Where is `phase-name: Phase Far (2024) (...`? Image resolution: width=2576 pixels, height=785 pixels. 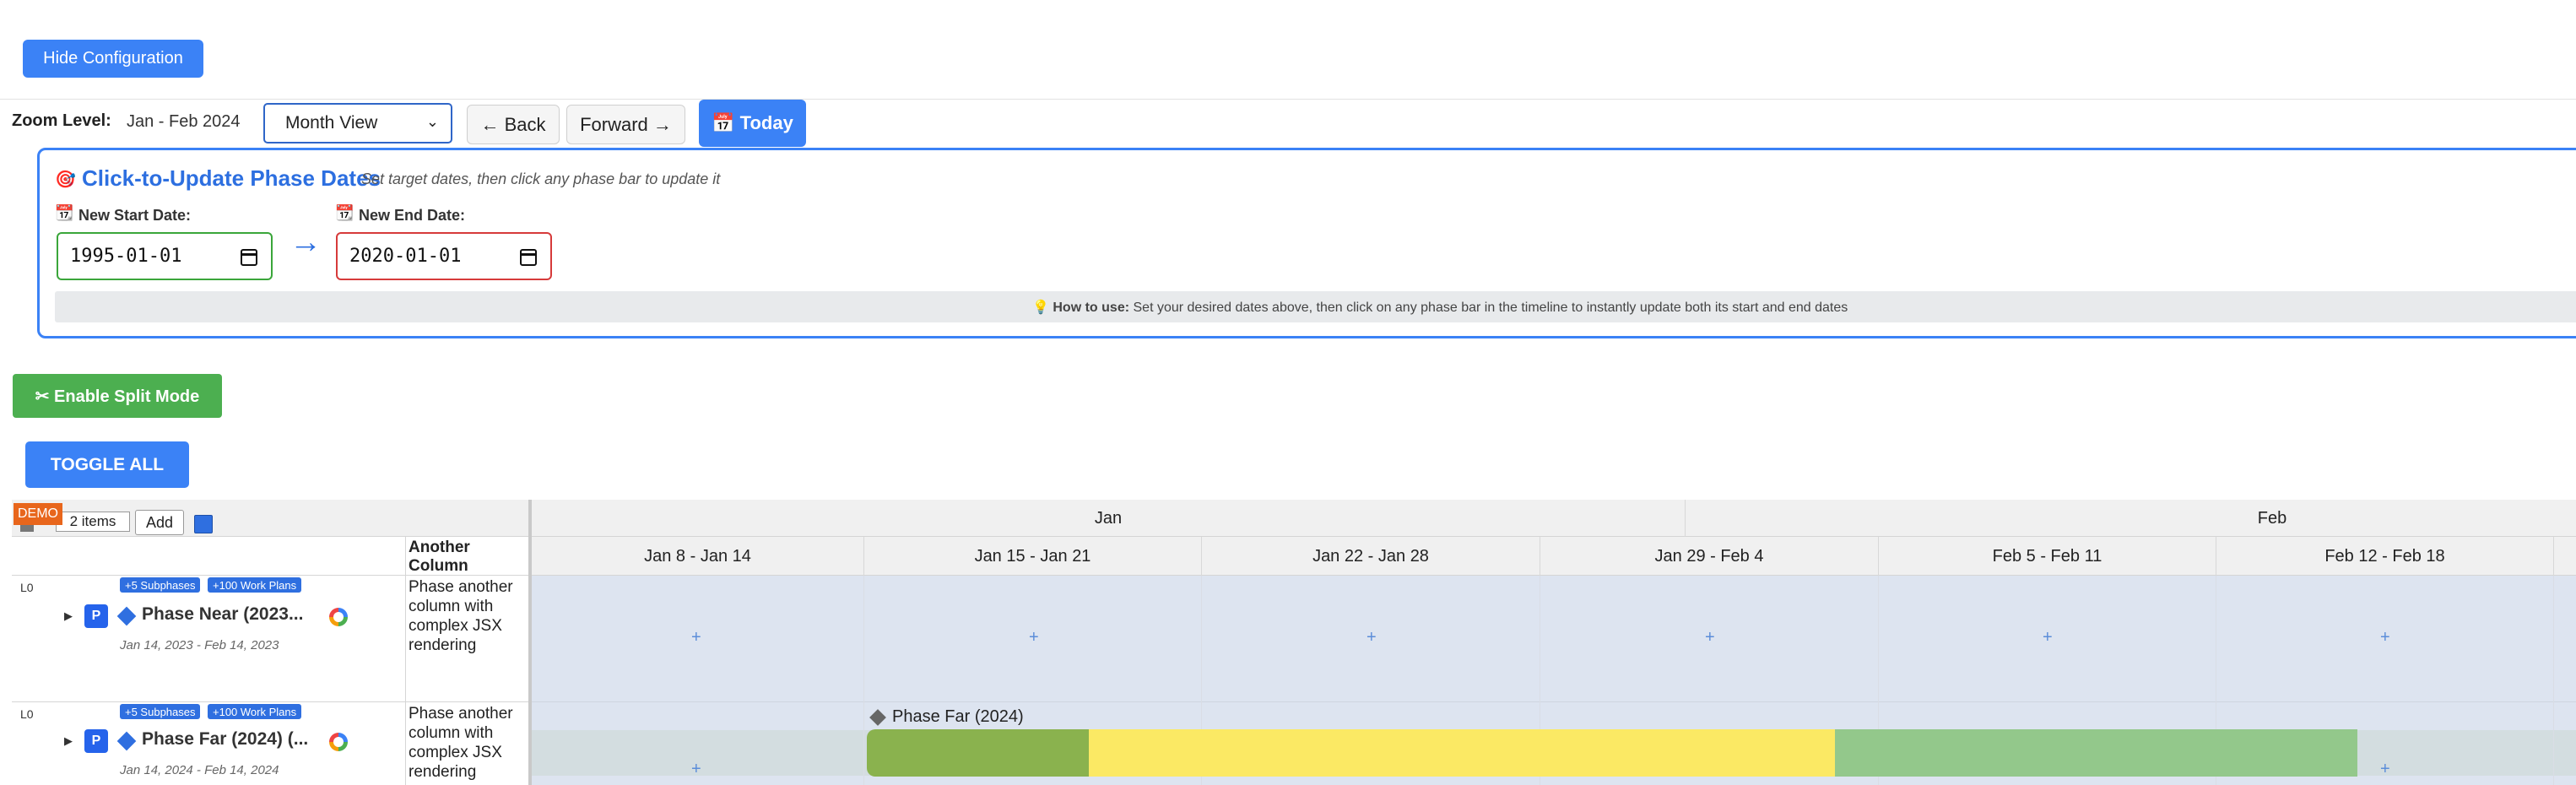
phase-name: Phase Far (2024) (... is located at coordinates (225, 739).